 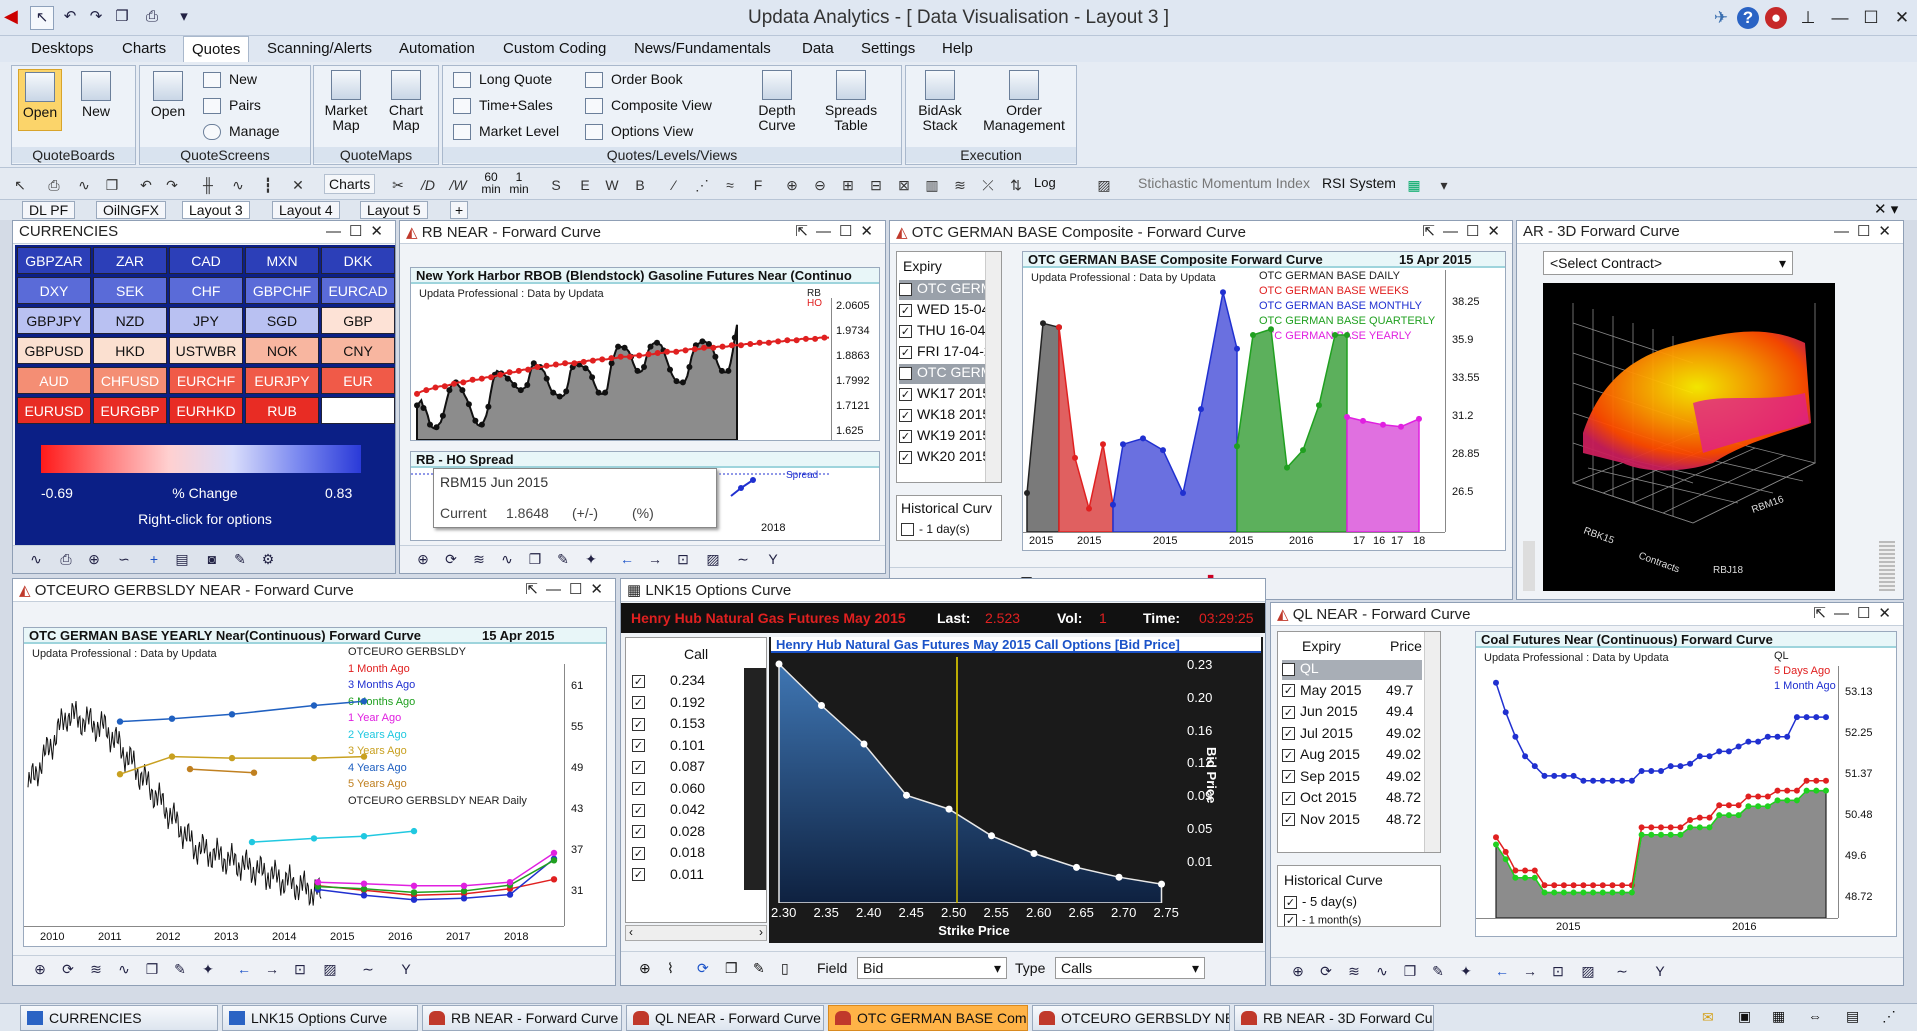 What do you see at coordinates (1808, 18) in the screenshot?
I see `pushpin-icon: ⊥` at bounding box center [1808, 18].